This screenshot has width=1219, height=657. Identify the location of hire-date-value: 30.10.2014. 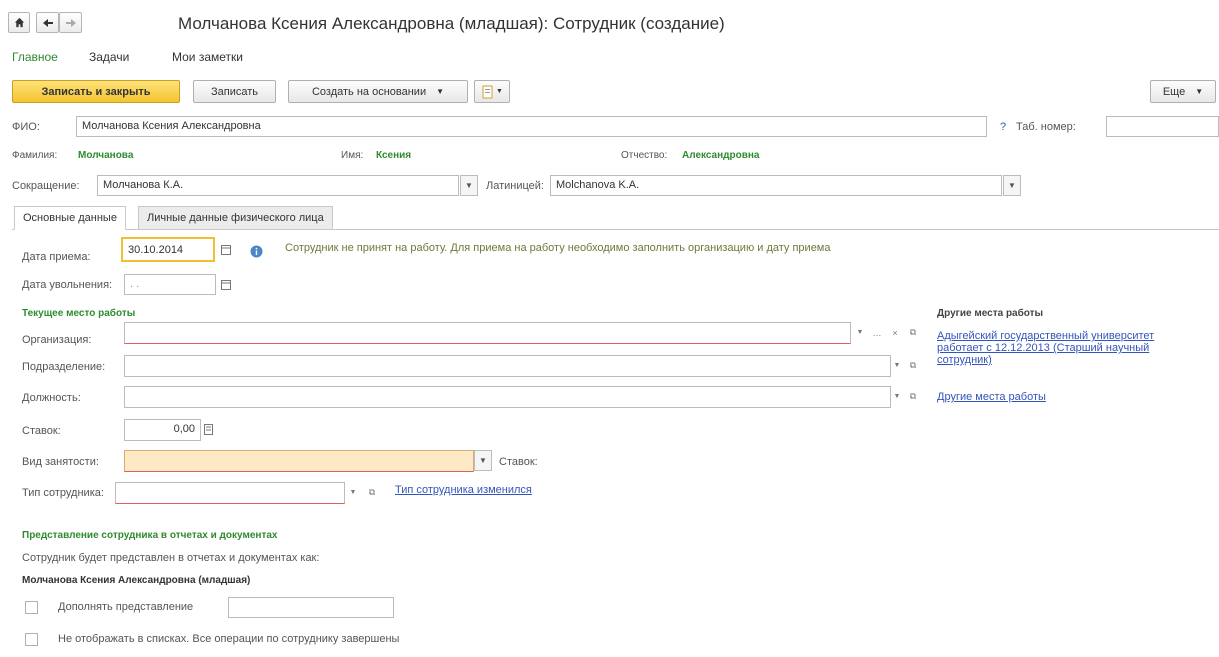
(156, 250).